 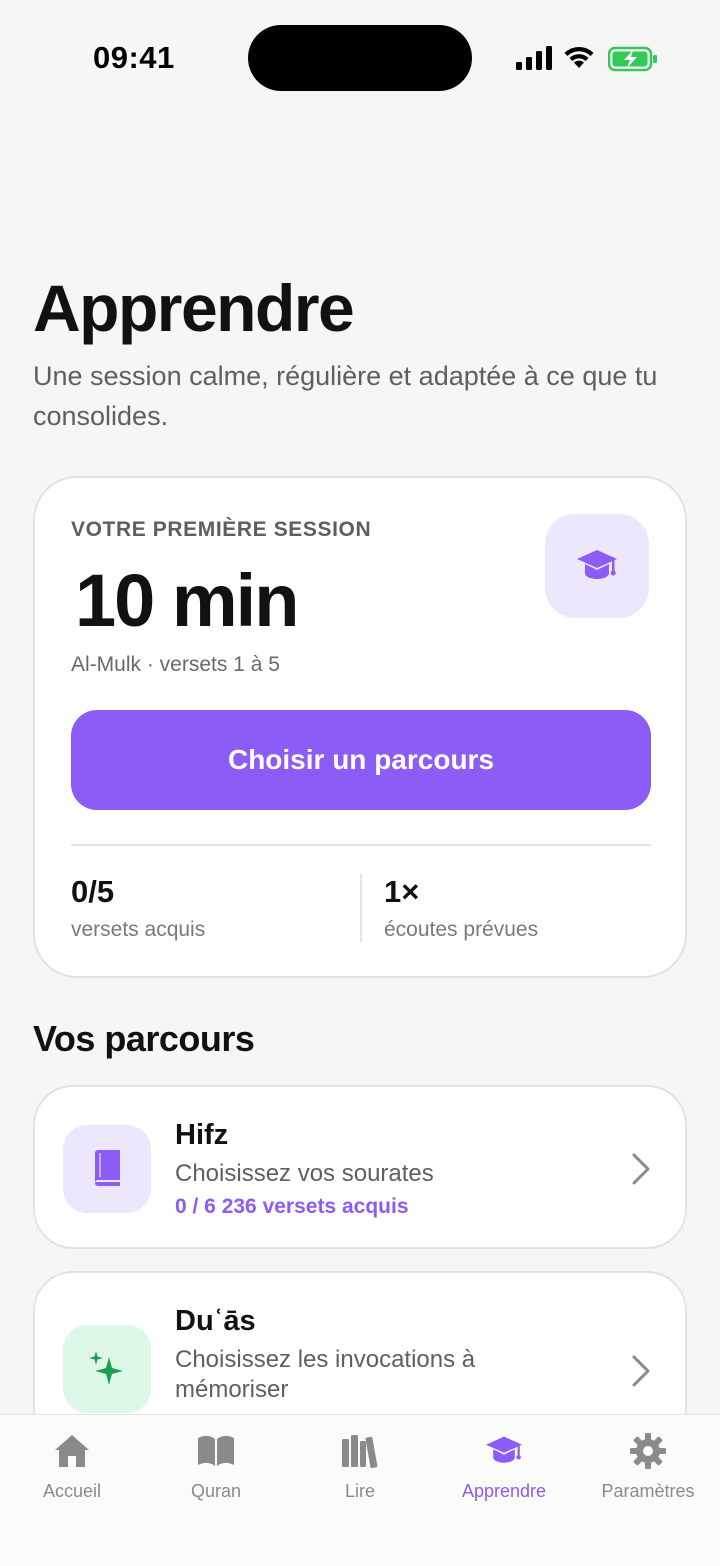 I want to click on home-icon, so click(x=72, y=1451).